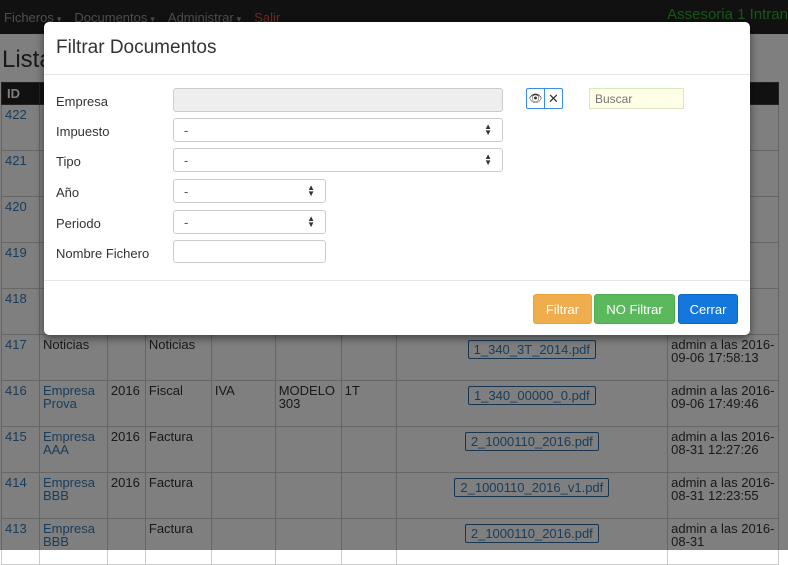  I want to click on no-filtrar-button: NO Filtrar, so click(634, 309).